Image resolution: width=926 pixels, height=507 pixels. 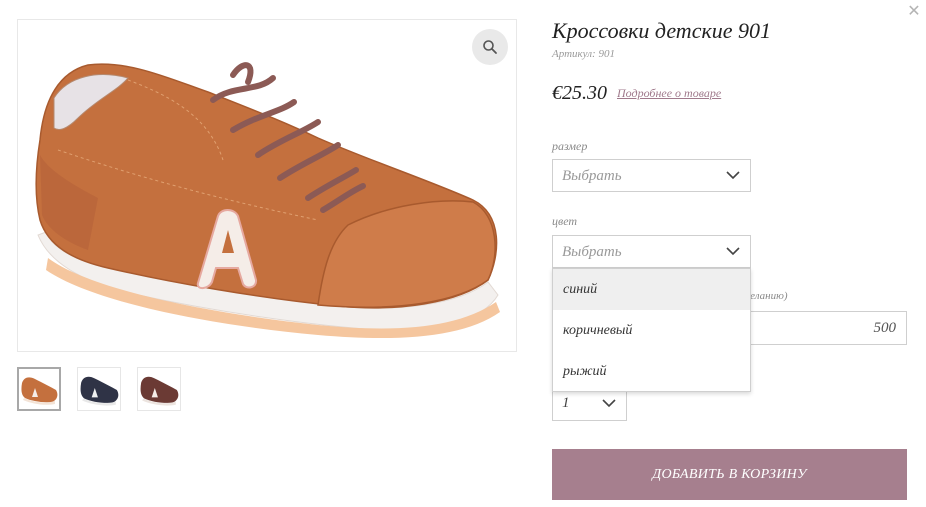 I want to click on thumbnail-brown, so click(x=159, y=389).